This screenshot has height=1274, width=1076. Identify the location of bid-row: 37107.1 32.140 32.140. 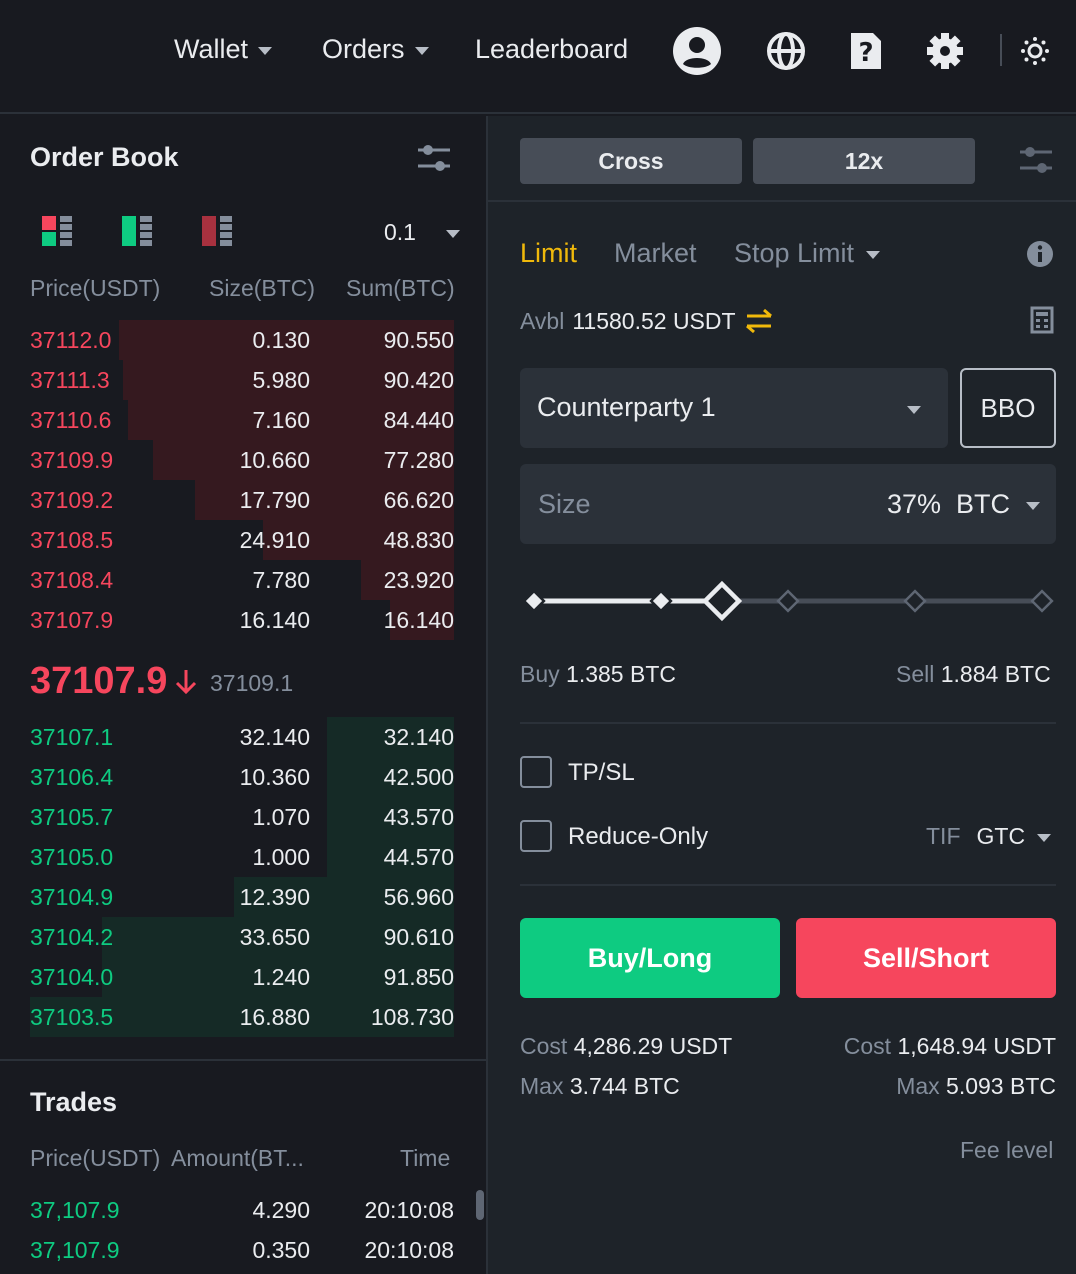
(242, 737).